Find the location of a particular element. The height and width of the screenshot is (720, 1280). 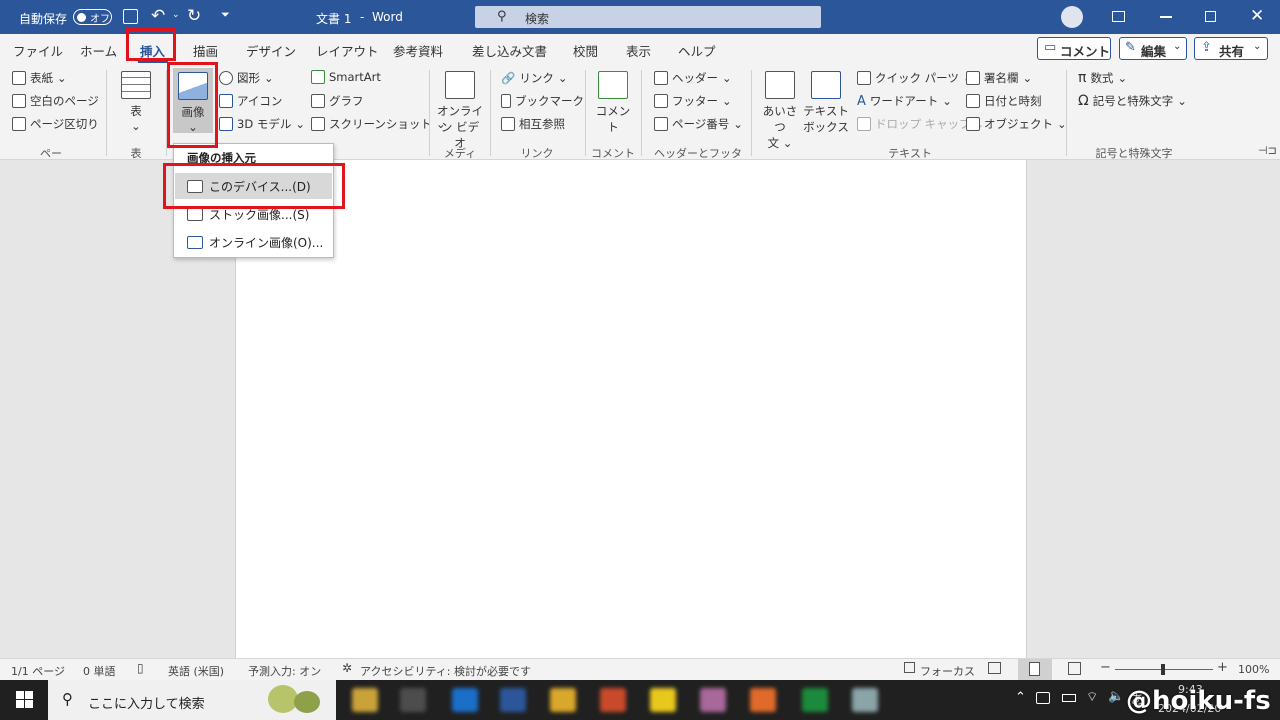

quick-parts-icon is located at coordinates (864, 78).